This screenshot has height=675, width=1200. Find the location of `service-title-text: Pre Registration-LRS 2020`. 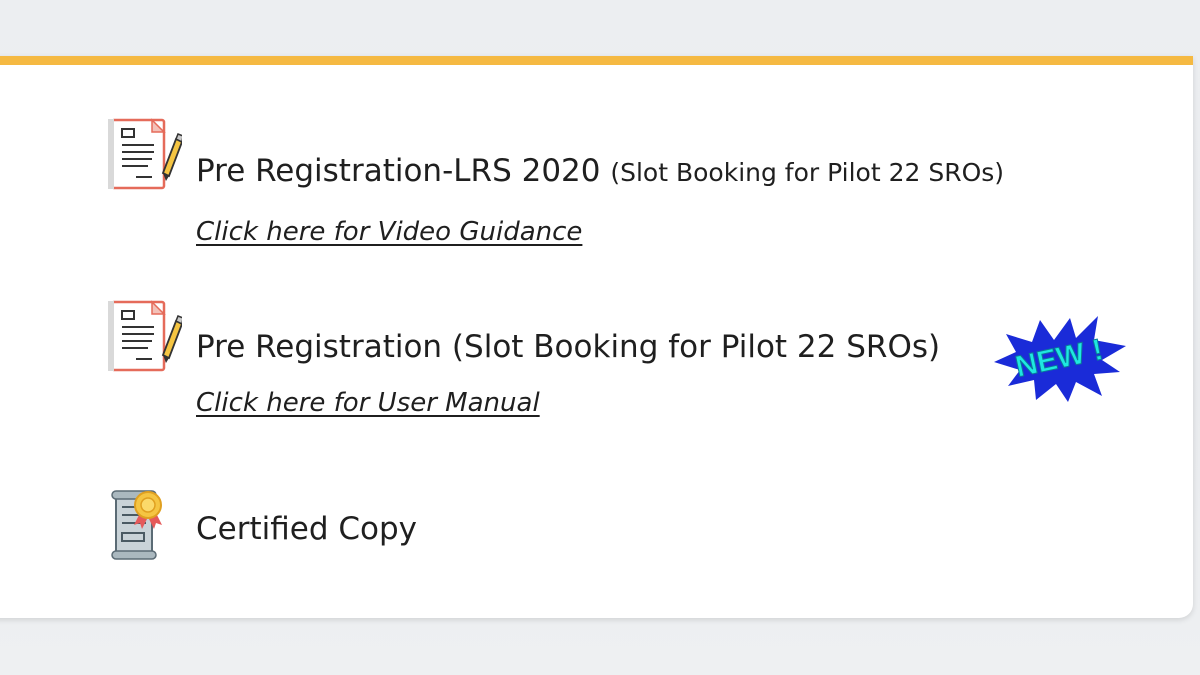

service-title-text: Pre Registration-LRS 2020 is located at coordinates (398, 171).